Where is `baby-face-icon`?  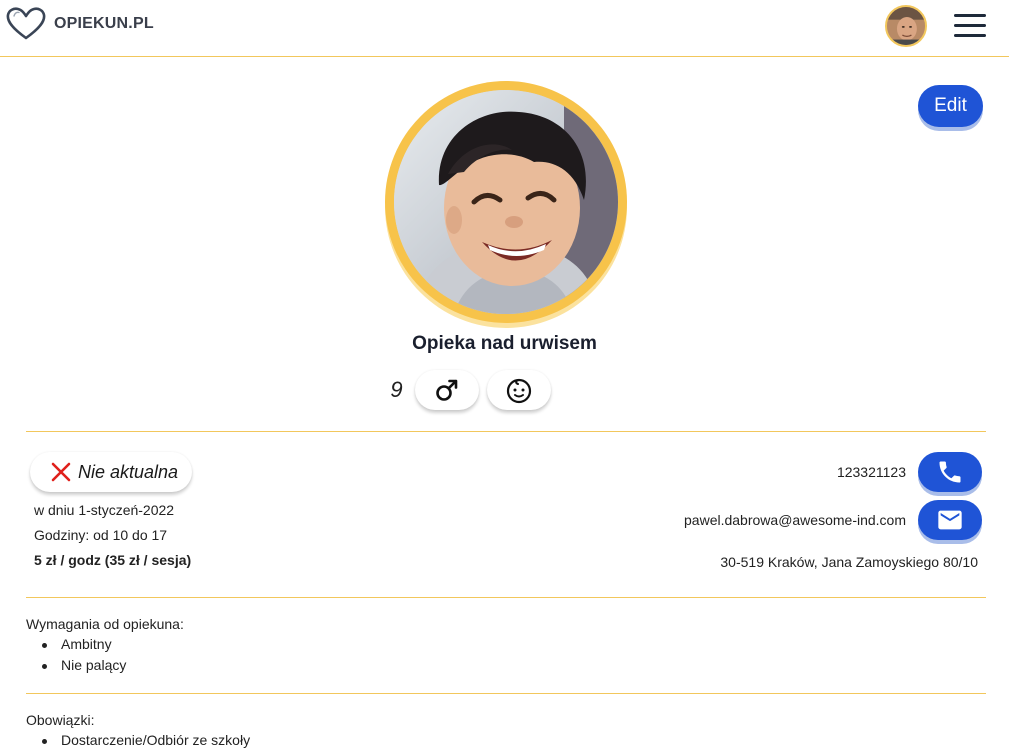
baby-face-icon is located at coordinates (518, 391).